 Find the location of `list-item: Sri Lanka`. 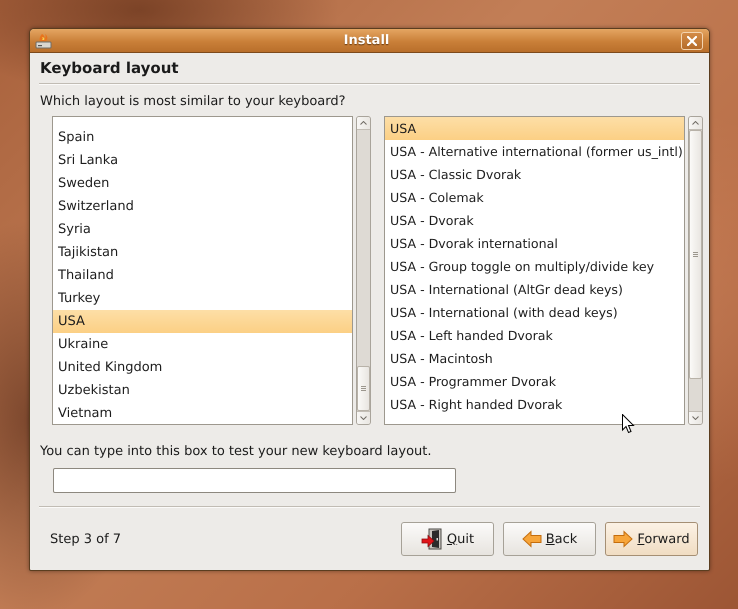

list-item: Sri Lanka is located at coordinates (202, 160).